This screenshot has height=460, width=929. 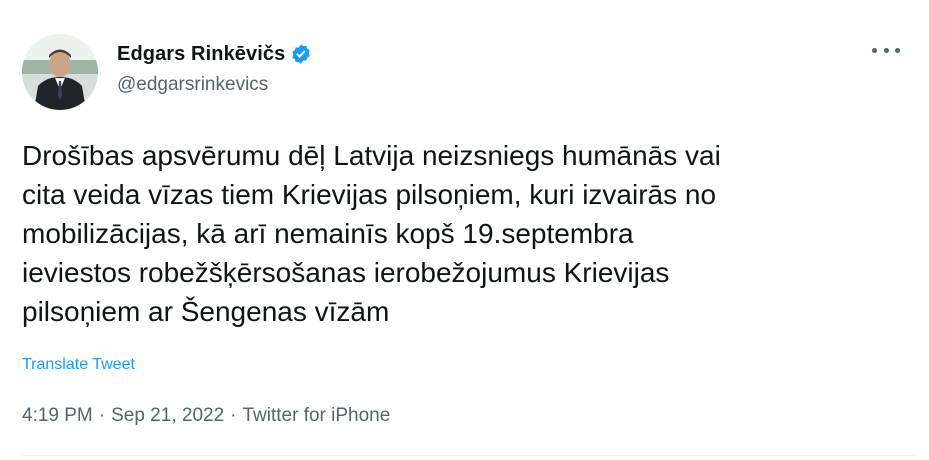 What do you see at coordinates (78, 365) in the screenshot?
I see `translate-tweet-link: Translate Tweet` at bounding box center [78, 365].